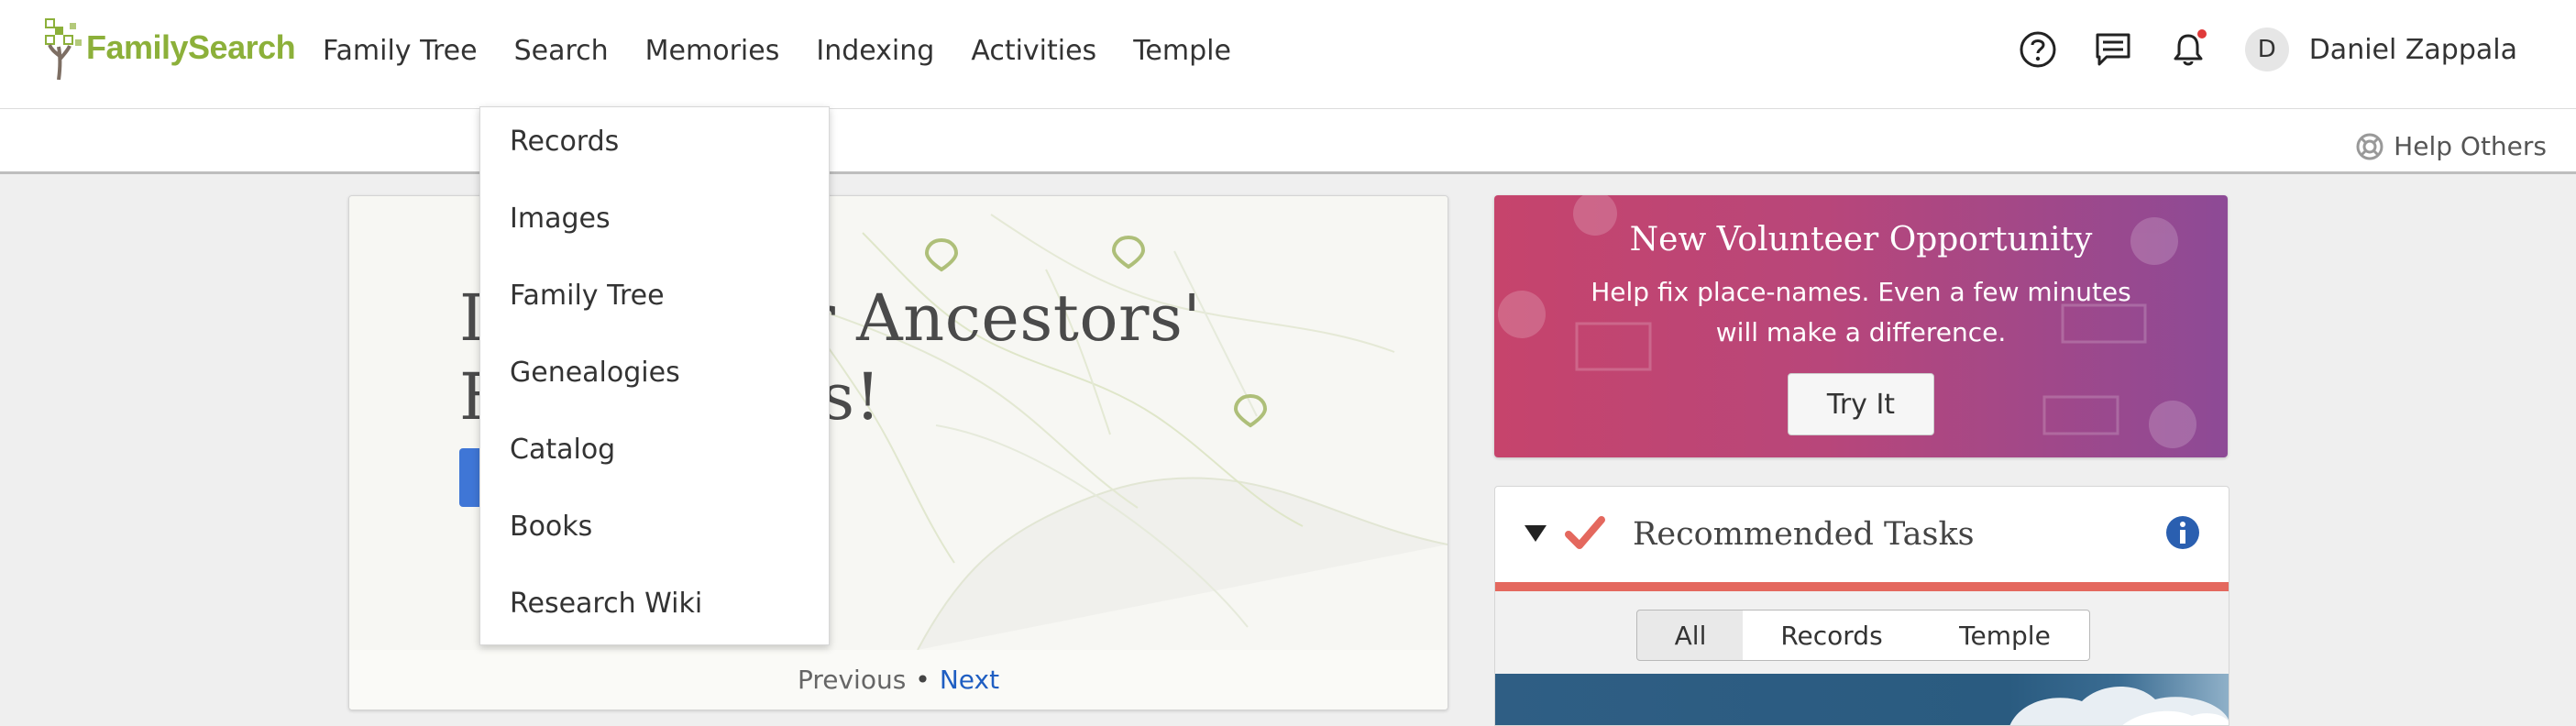 This screenshot has width=2576, height=726. I want to click on nav-activities: Activities, so click(1033, 51).